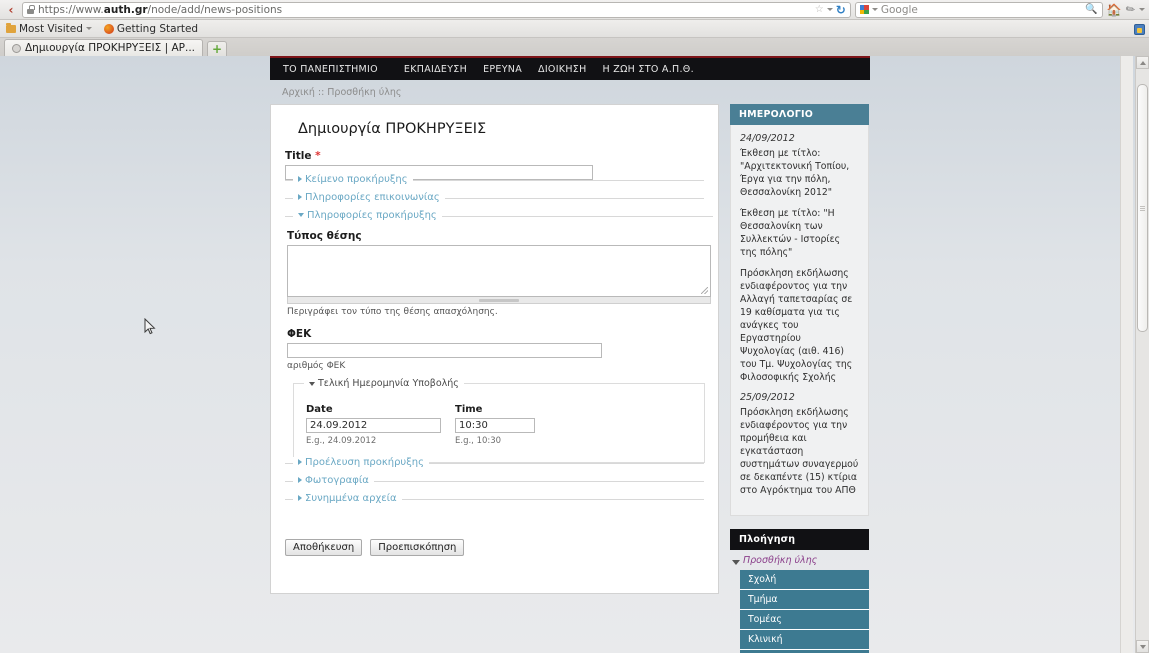  What do you see at coordinates (780, 560) in the screenshot?
I see `navigation-active-link: Προσθήκη ύλης` at bounding box center [780, 560].